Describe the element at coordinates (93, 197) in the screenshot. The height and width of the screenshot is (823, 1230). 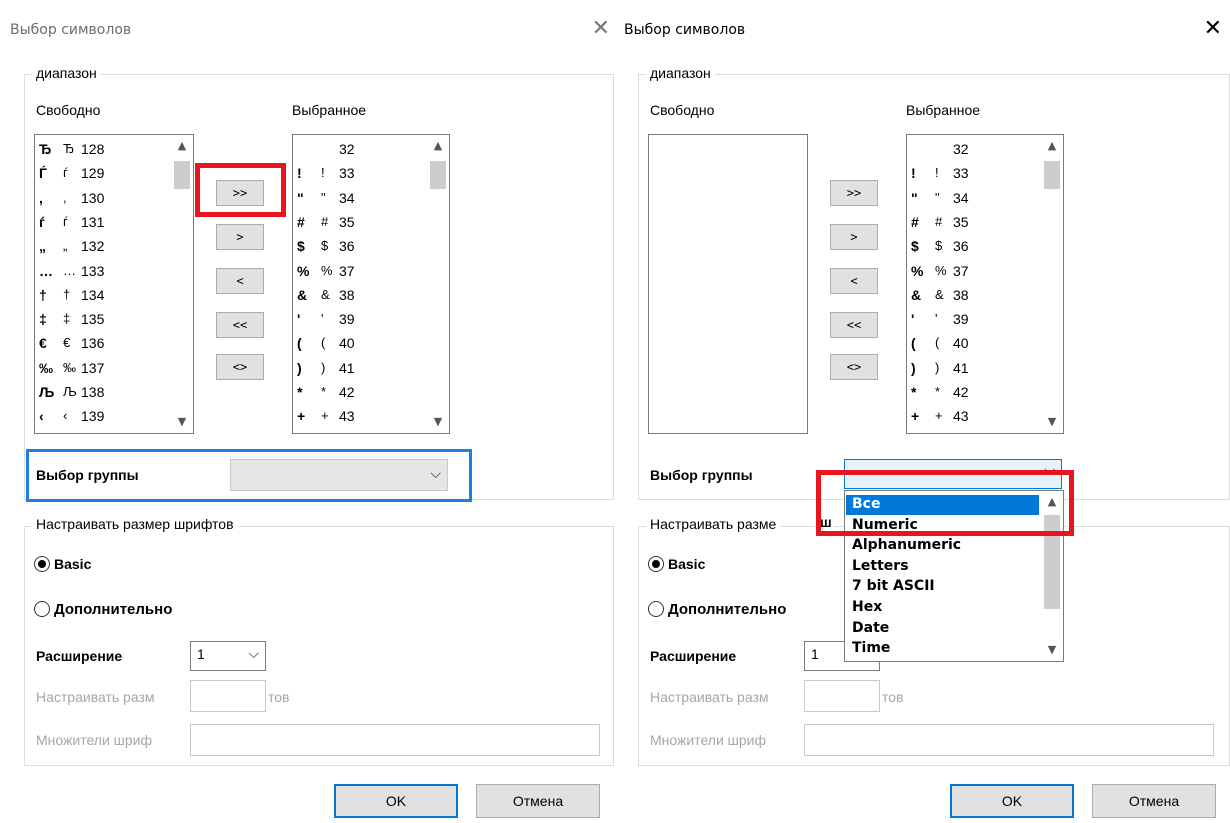
I see `char-code: 130` at that location.